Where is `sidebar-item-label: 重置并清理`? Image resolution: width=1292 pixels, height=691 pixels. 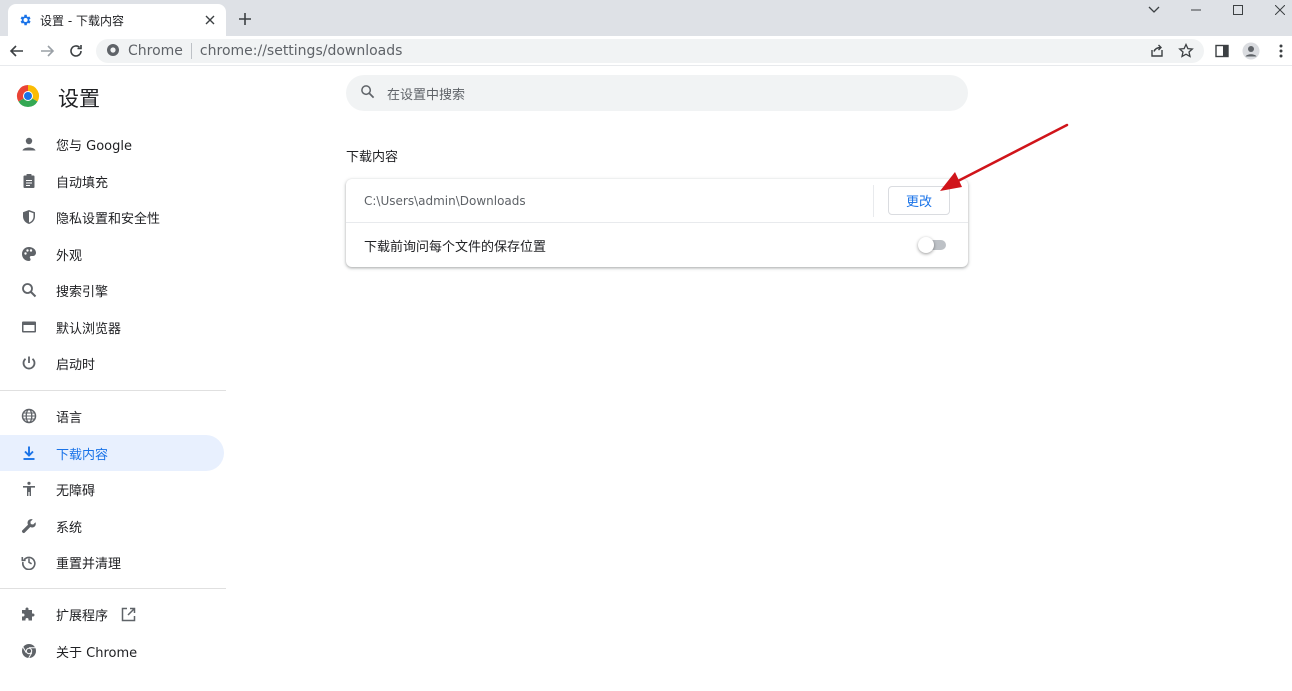 sidebar-item-label: 重置并清理 is located at coordinates (89, 564).